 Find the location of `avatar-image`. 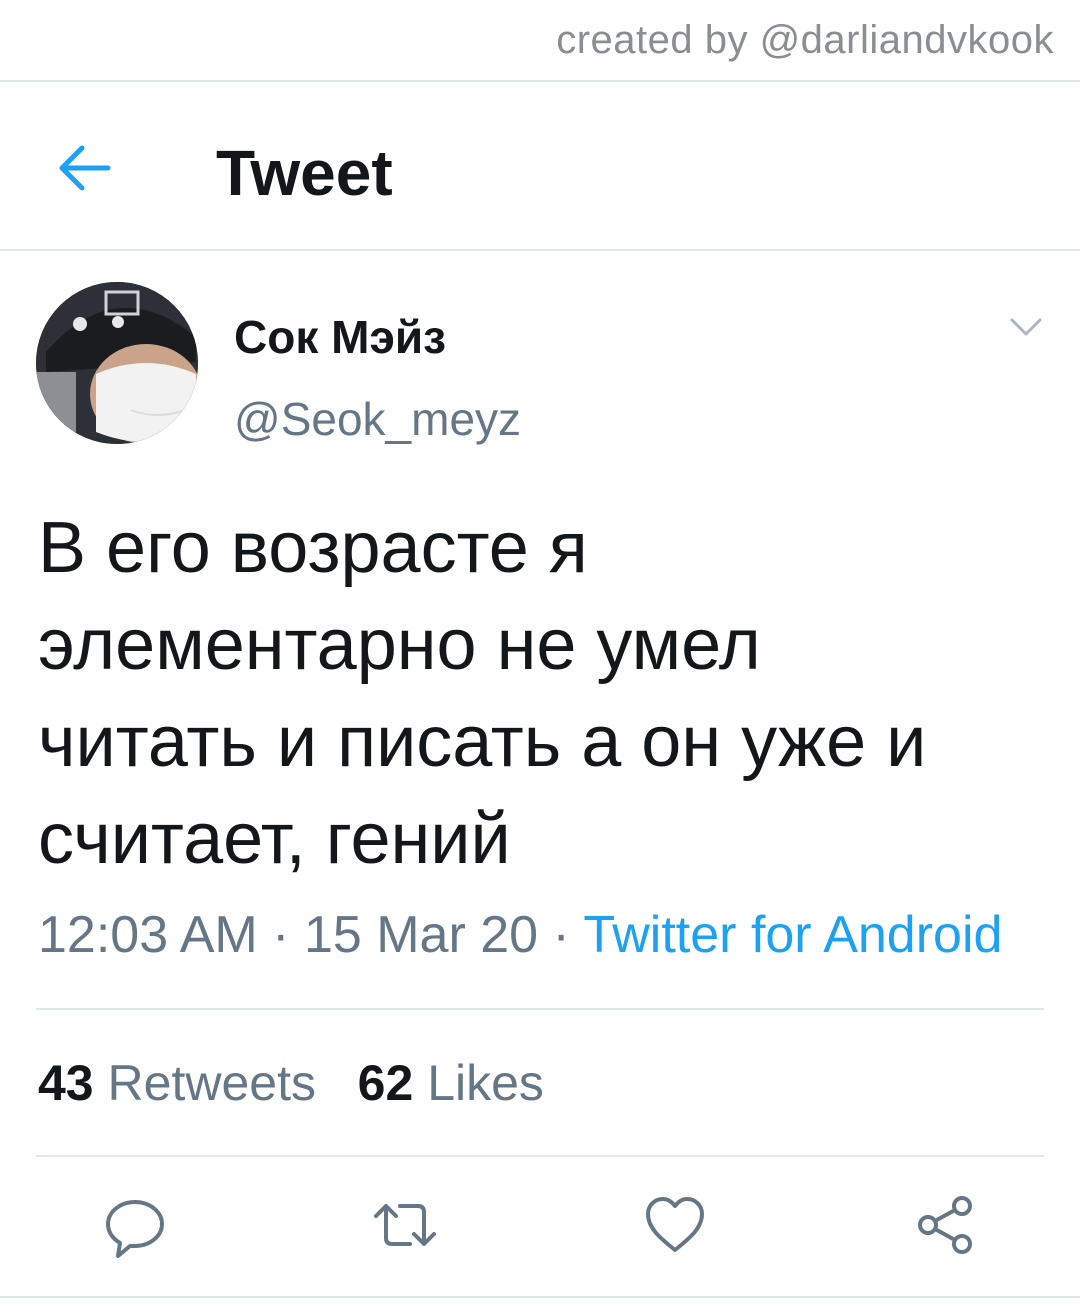

avatar-image is located at coordinates (117, 363).